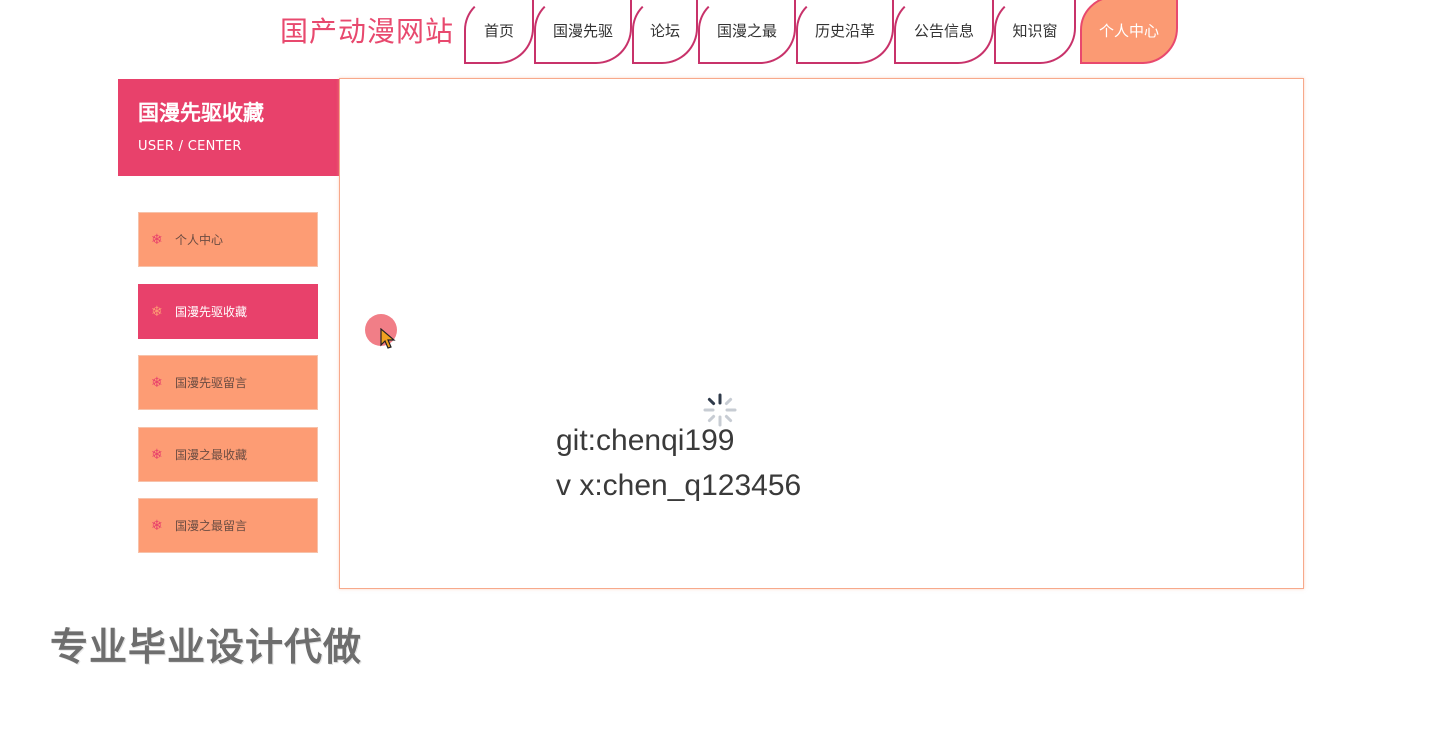  Describe the element at coordinates (388, 338) in the screenshot. I see `mouse-cursor-icon` at that location.